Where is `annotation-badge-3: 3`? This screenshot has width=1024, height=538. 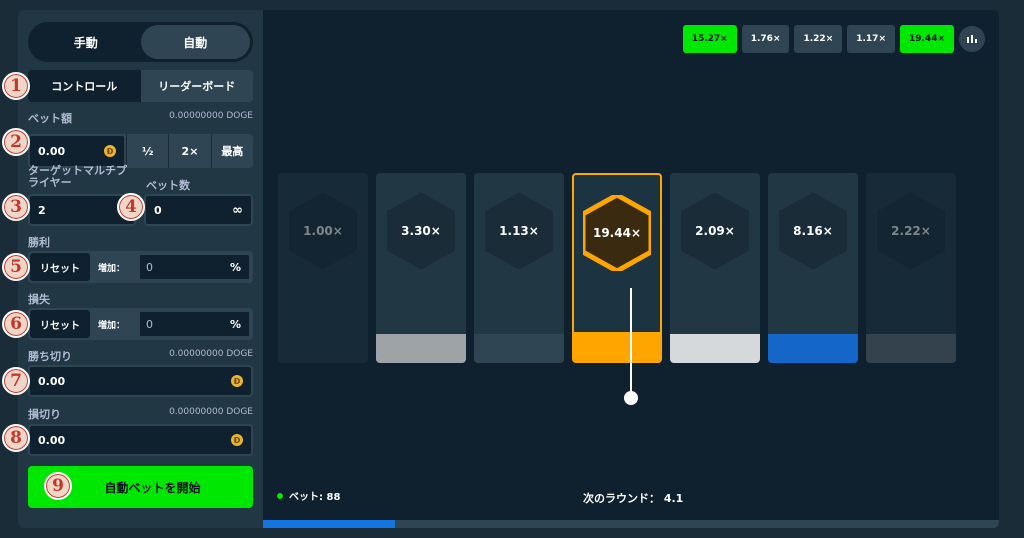 annotation-badge-3: 3 is located at coordinates (16, 207).